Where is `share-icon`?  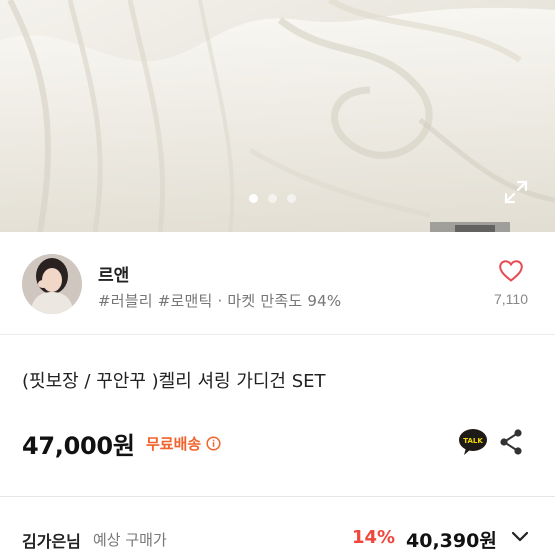 share-icon is located at coordinates (511, 442).